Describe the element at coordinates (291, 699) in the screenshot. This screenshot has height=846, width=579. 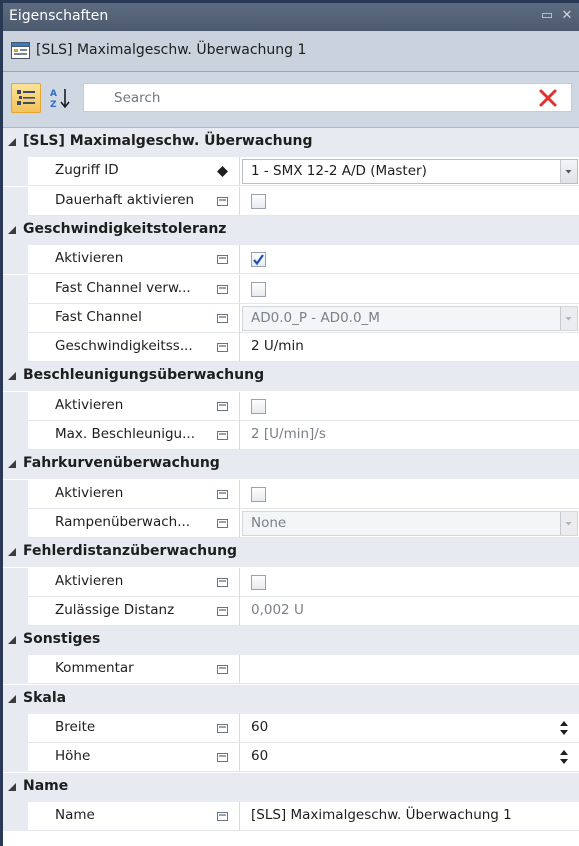
I see `category-row: Skala` at that location.